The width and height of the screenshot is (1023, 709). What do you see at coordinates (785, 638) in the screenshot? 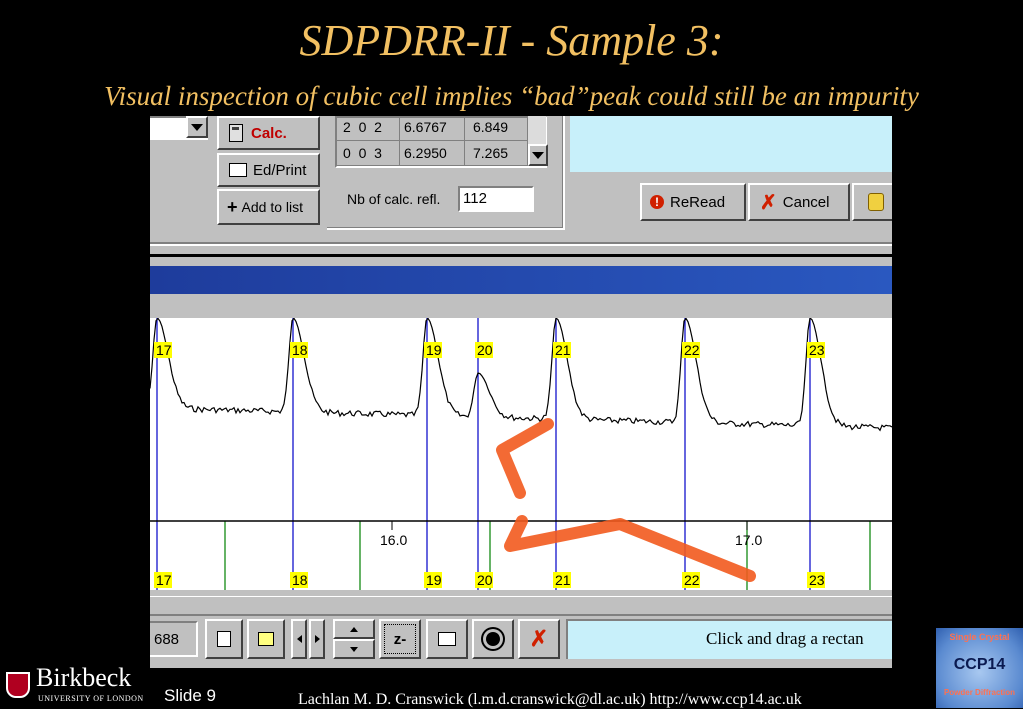
I see `status-hint: Click and drag a rectan` at bounding box center [785, 638].